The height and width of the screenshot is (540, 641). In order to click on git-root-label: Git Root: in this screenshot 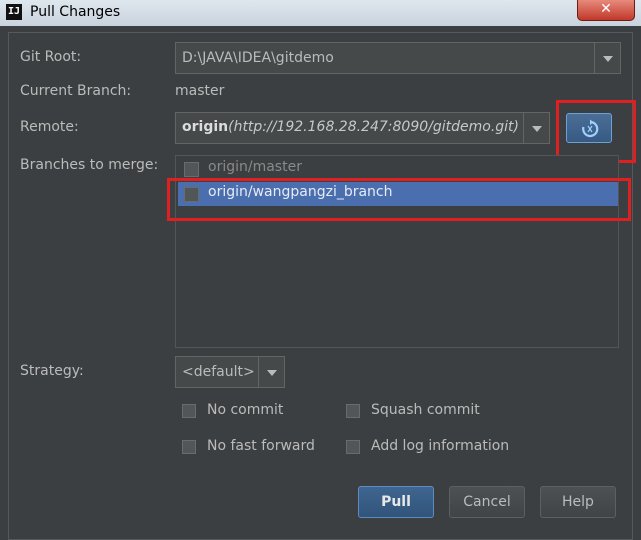, I will do `click(51, 57)`.